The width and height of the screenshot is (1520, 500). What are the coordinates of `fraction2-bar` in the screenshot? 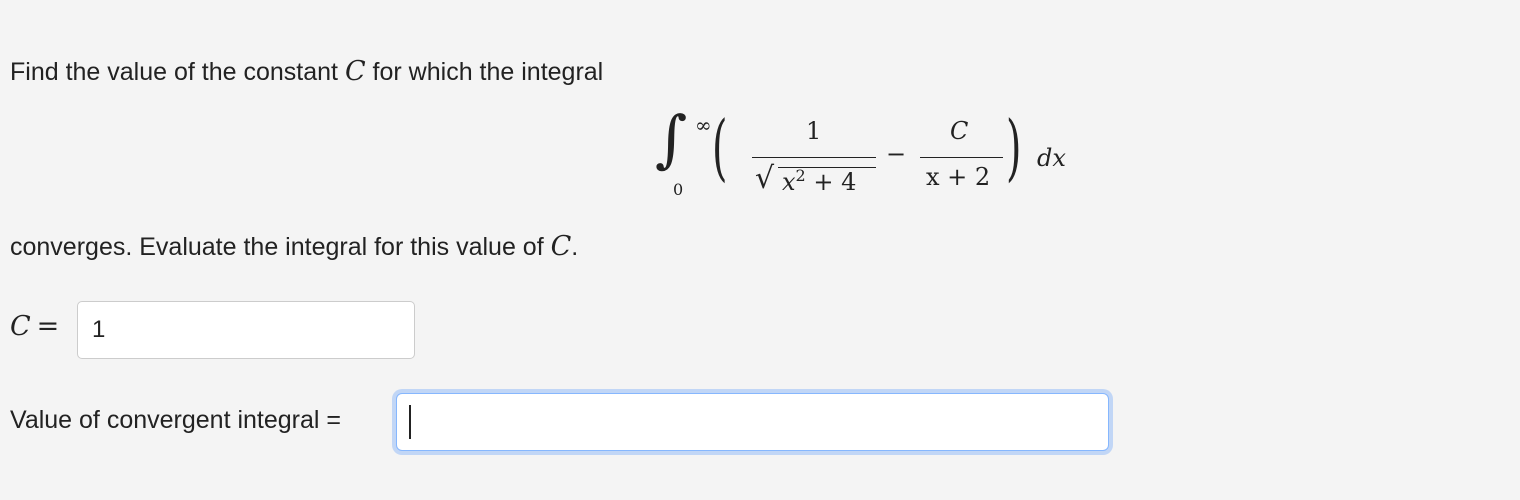 It's located at (961, 157).